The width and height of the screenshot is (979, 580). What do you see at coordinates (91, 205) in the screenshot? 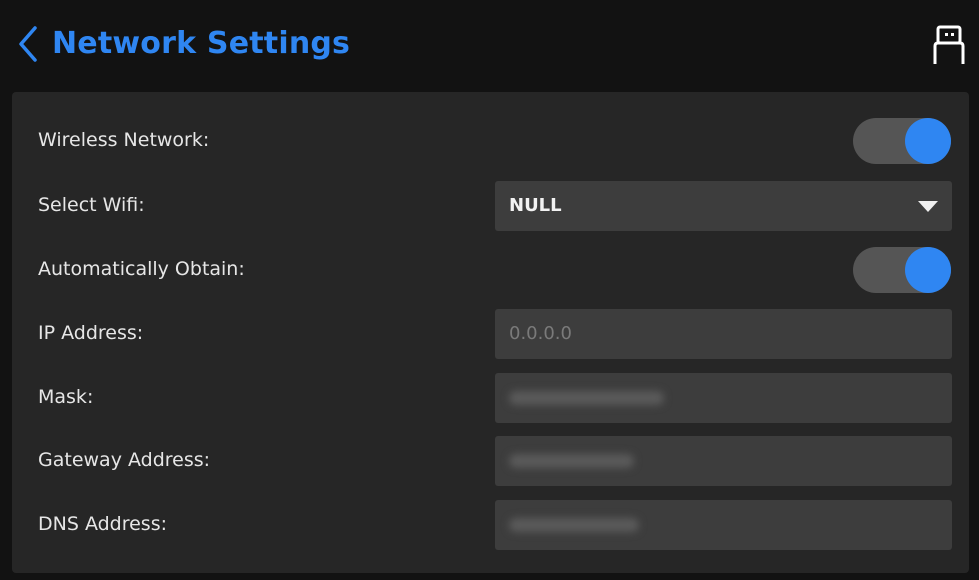
I see `select-wifi-label: Select Wifi:` at bounding box center [91, 205].